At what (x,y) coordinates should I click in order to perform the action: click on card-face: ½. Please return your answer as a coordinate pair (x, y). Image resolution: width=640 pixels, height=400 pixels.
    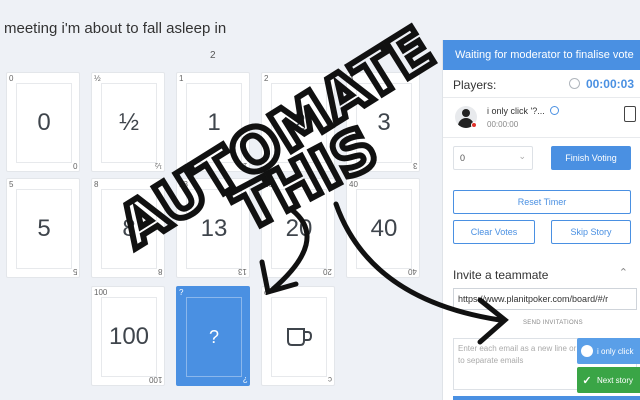
    Looking at the image, I should click on (129, 123).